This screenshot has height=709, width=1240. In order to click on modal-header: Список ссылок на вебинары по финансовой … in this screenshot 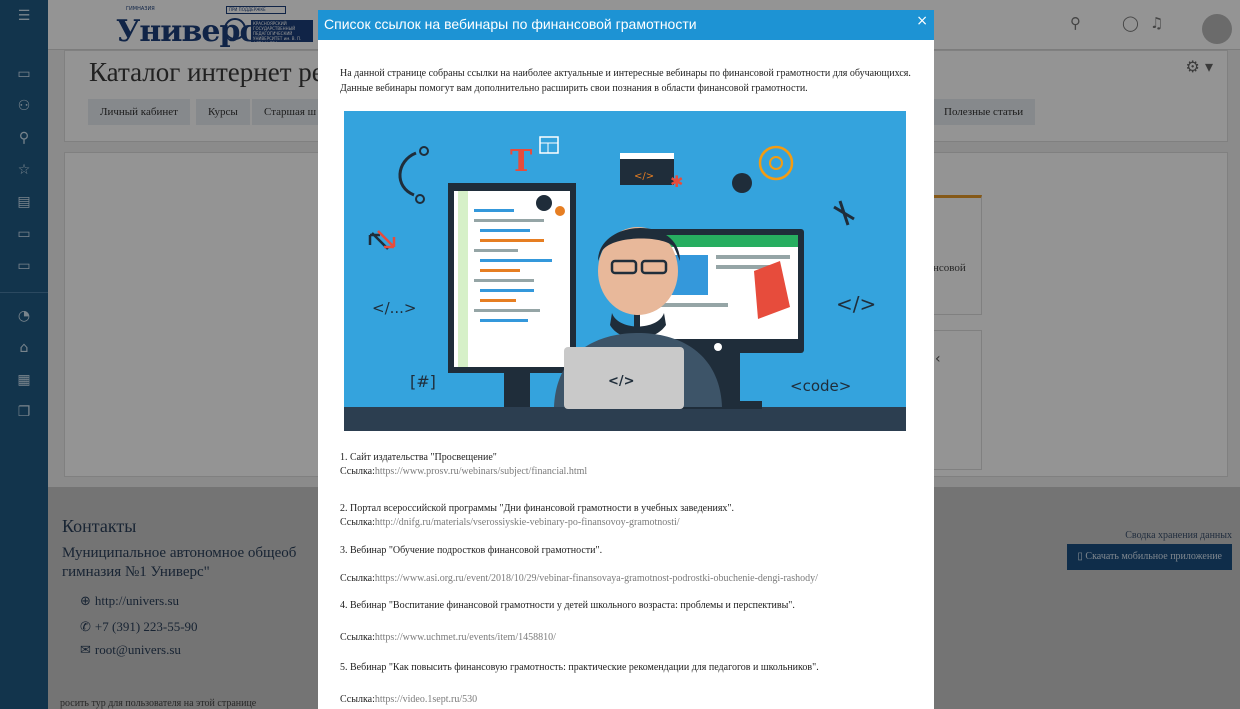, I will do `click(626, 25)`.